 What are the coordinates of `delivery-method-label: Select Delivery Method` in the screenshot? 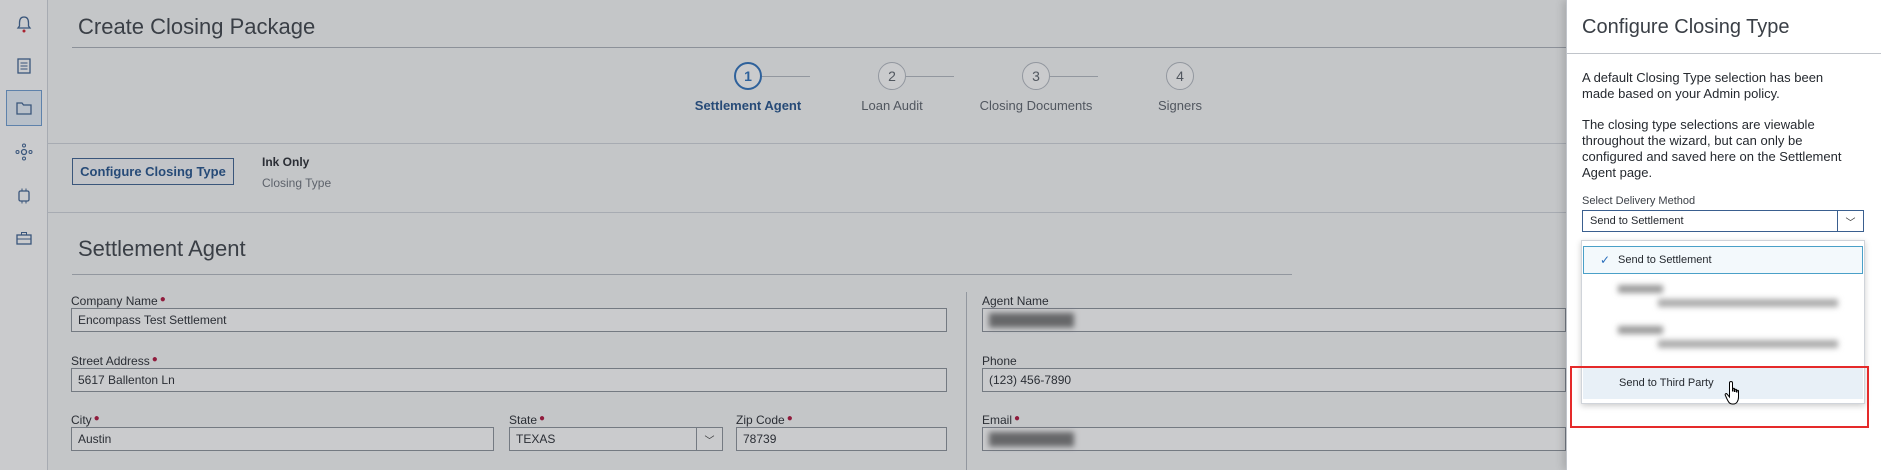 It's located at (1639, 201).